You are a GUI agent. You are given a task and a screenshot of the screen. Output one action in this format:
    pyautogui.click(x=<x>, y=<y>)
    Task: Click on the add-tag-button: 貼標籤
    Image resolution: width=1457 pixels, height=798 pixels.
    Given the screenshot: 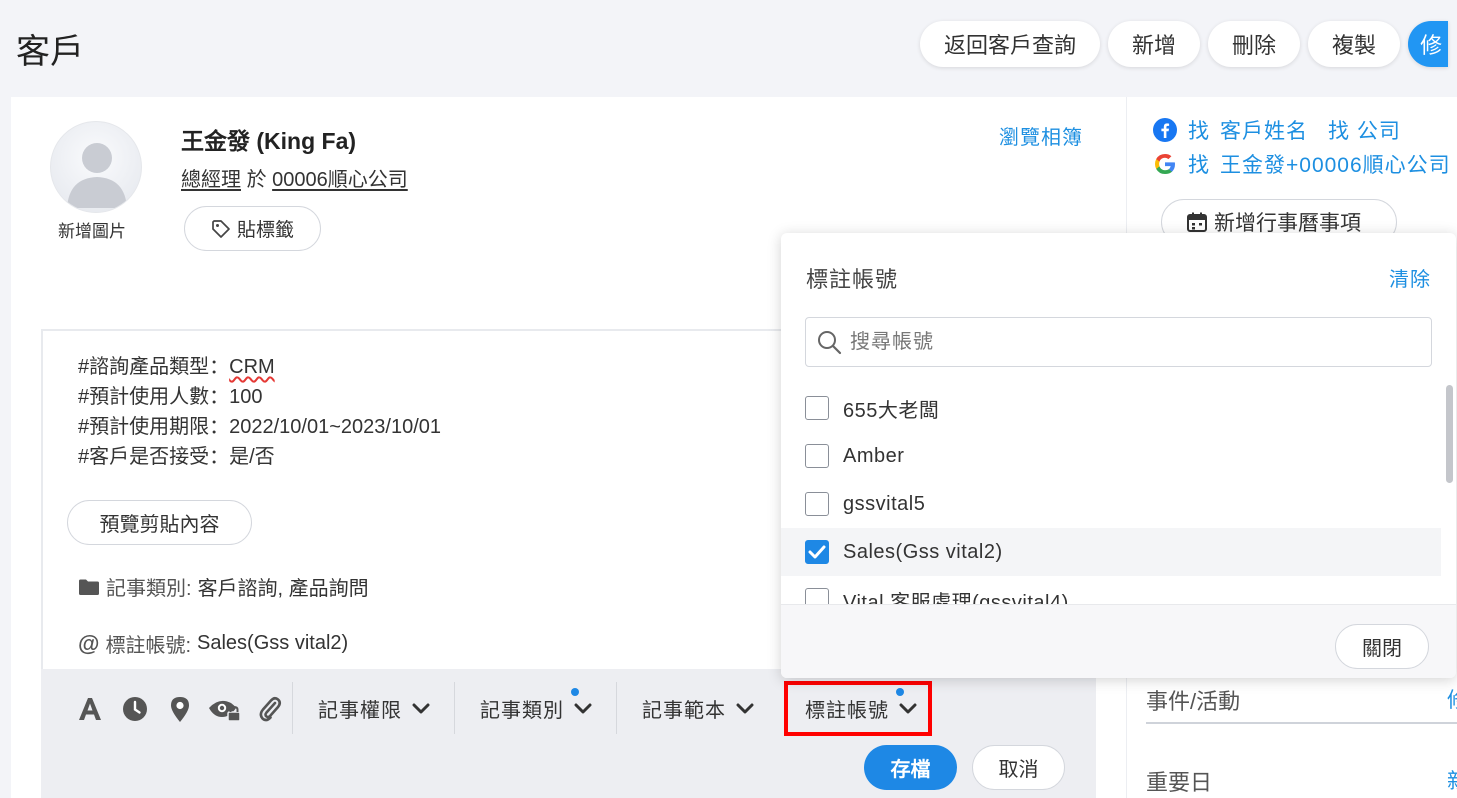 What is the action you would take?
    pyautogui.click(x=252, y=228)
    